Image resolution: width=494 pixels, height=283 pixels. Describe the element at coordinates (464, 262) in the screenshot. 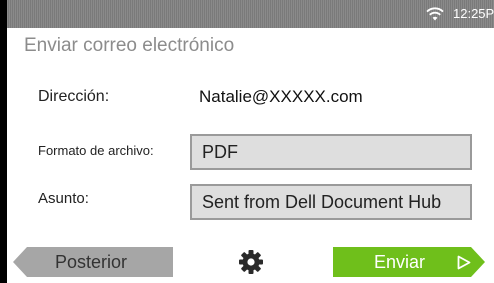

I see `play-arrow-icon` at that location.